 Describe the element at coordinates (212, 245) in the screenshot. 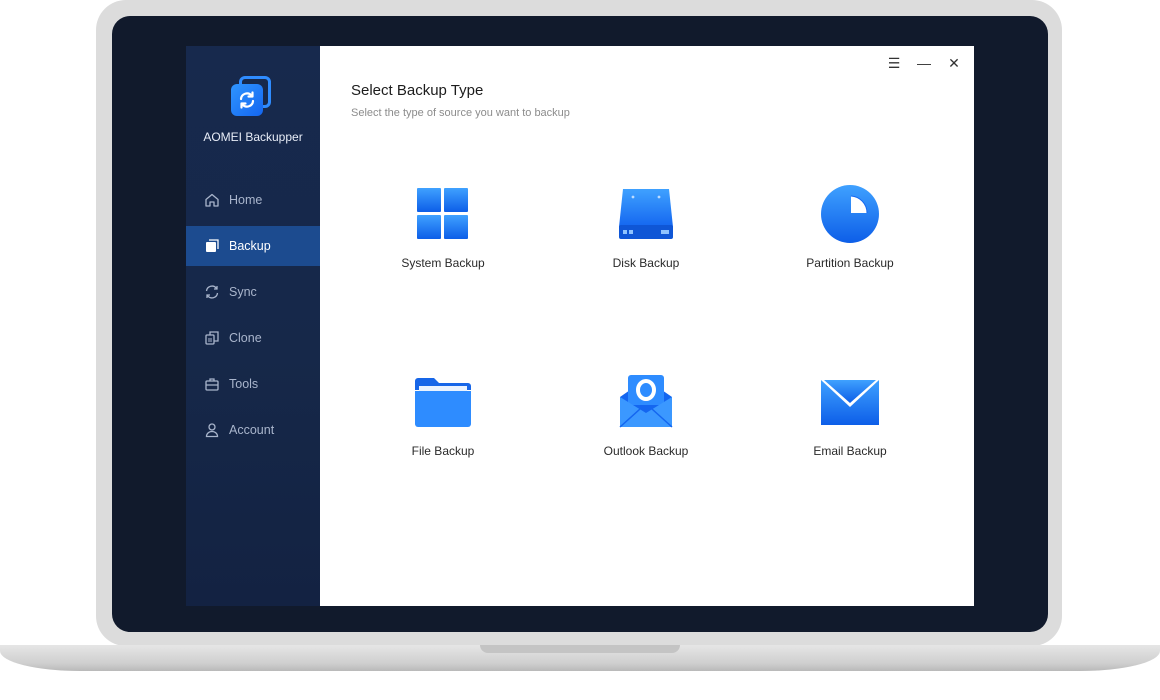

I see `backup-icon` at that location.